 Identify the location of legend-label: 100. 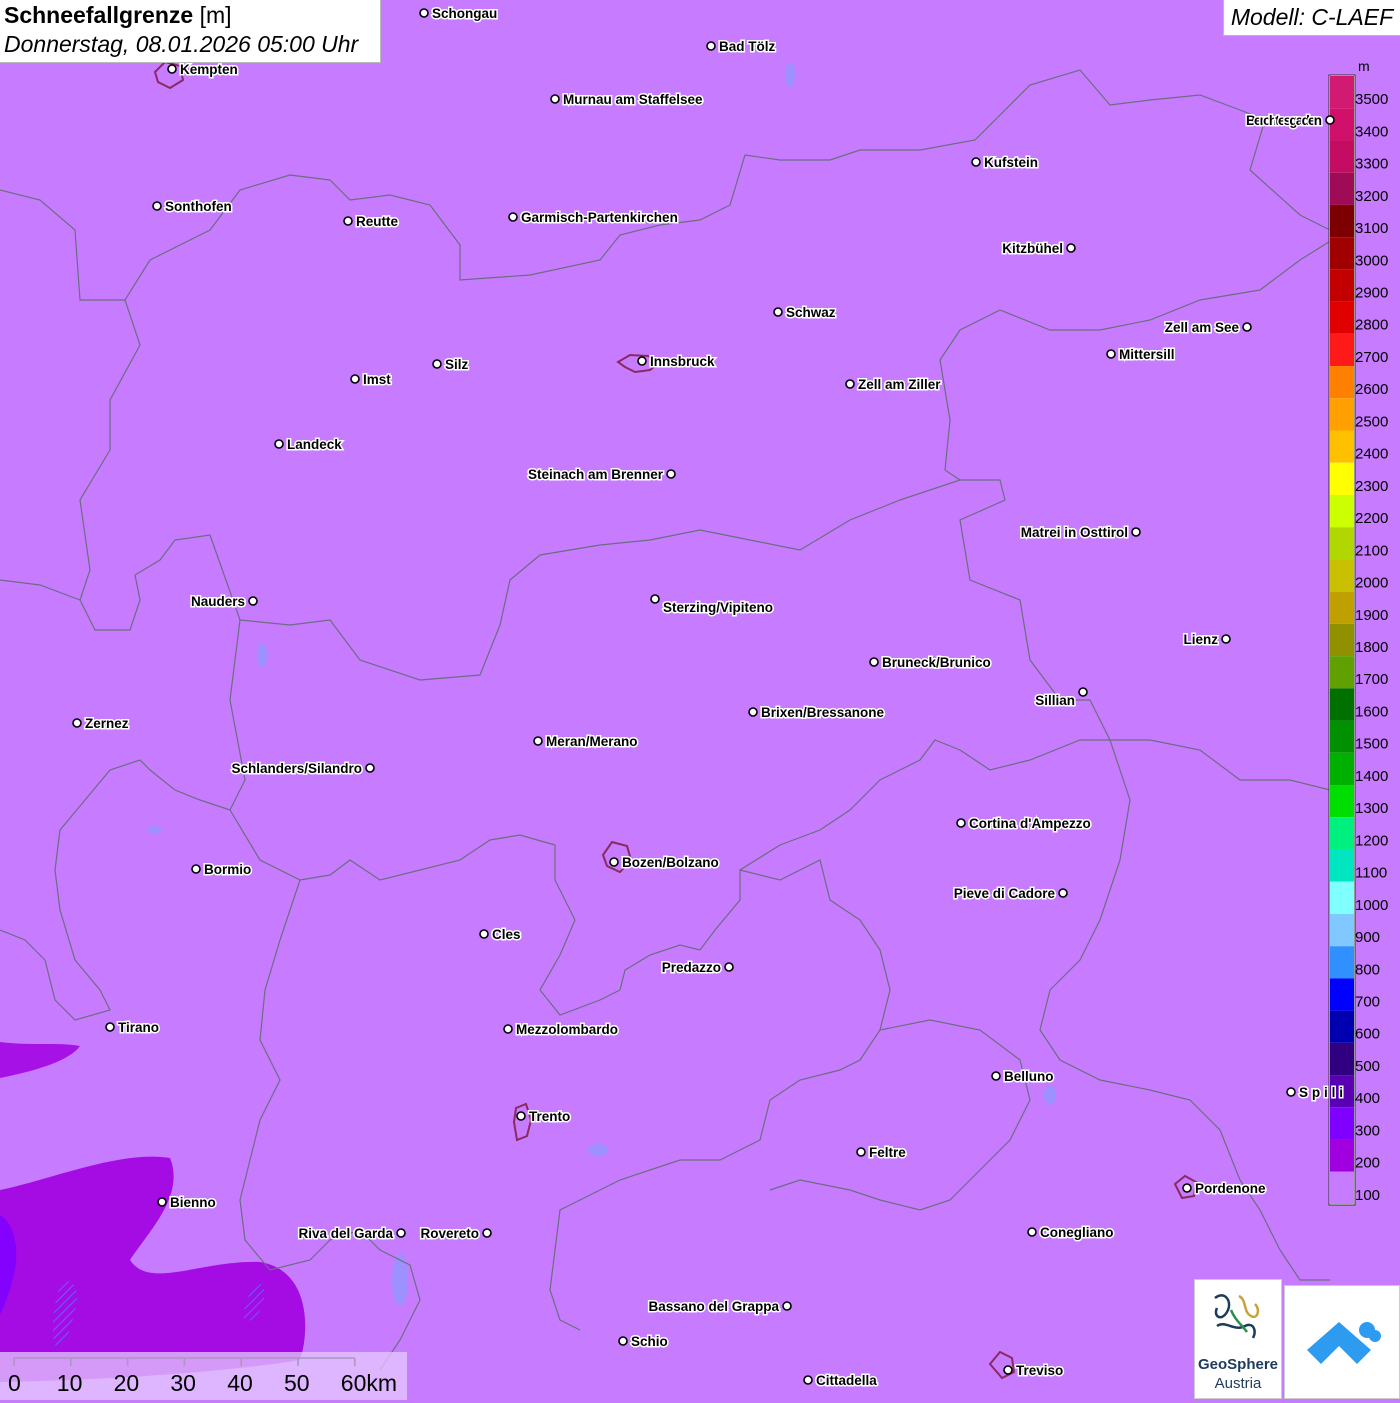
(1367, 1195).